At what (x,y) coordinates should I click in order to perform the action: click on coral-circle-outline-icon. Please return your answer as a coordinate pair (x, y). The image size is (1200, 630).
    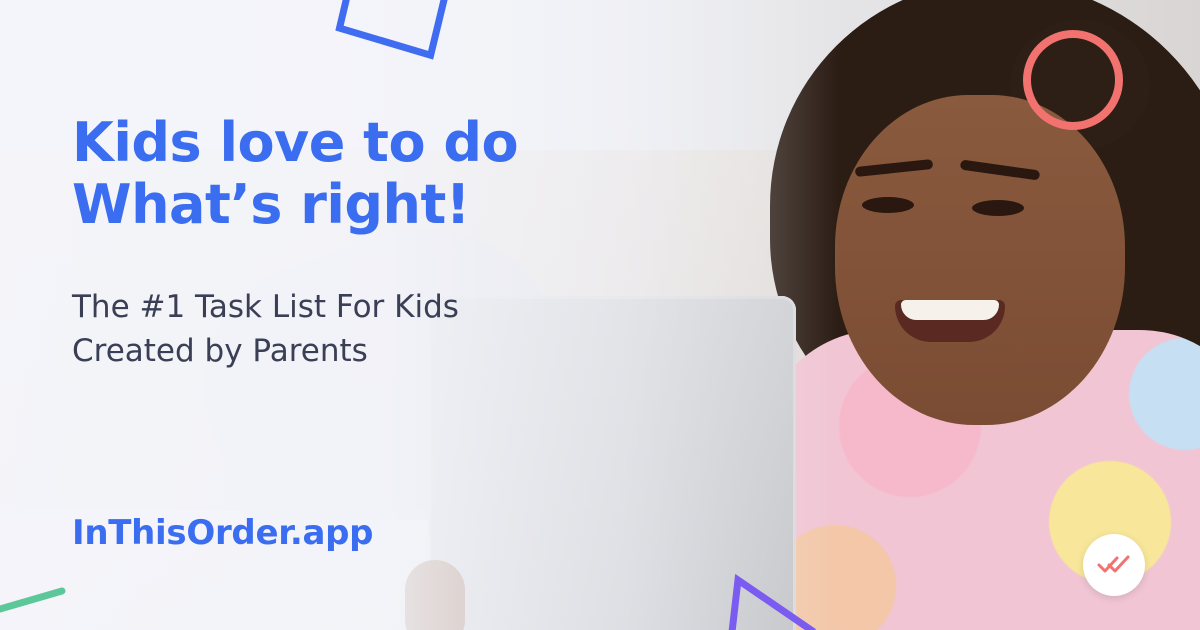
    Looking at the image, I should click on (1073, 80).